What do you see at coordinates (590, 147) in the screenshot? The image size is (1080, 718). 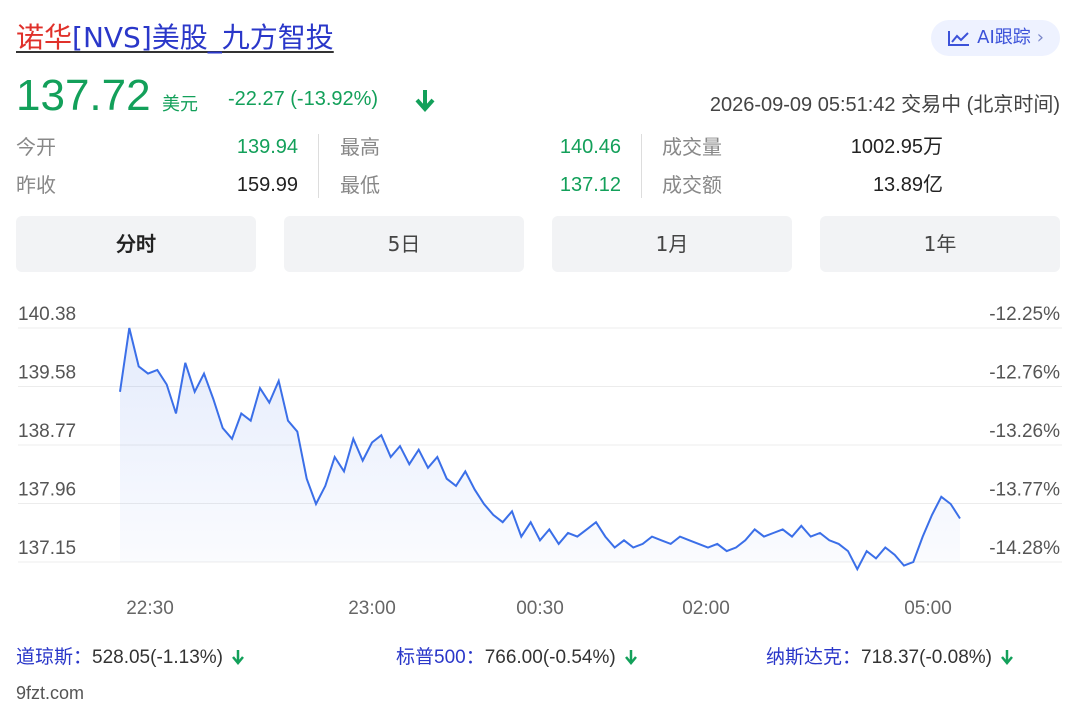 I see `high-value: 140.46` at bounding box center [590, 147].